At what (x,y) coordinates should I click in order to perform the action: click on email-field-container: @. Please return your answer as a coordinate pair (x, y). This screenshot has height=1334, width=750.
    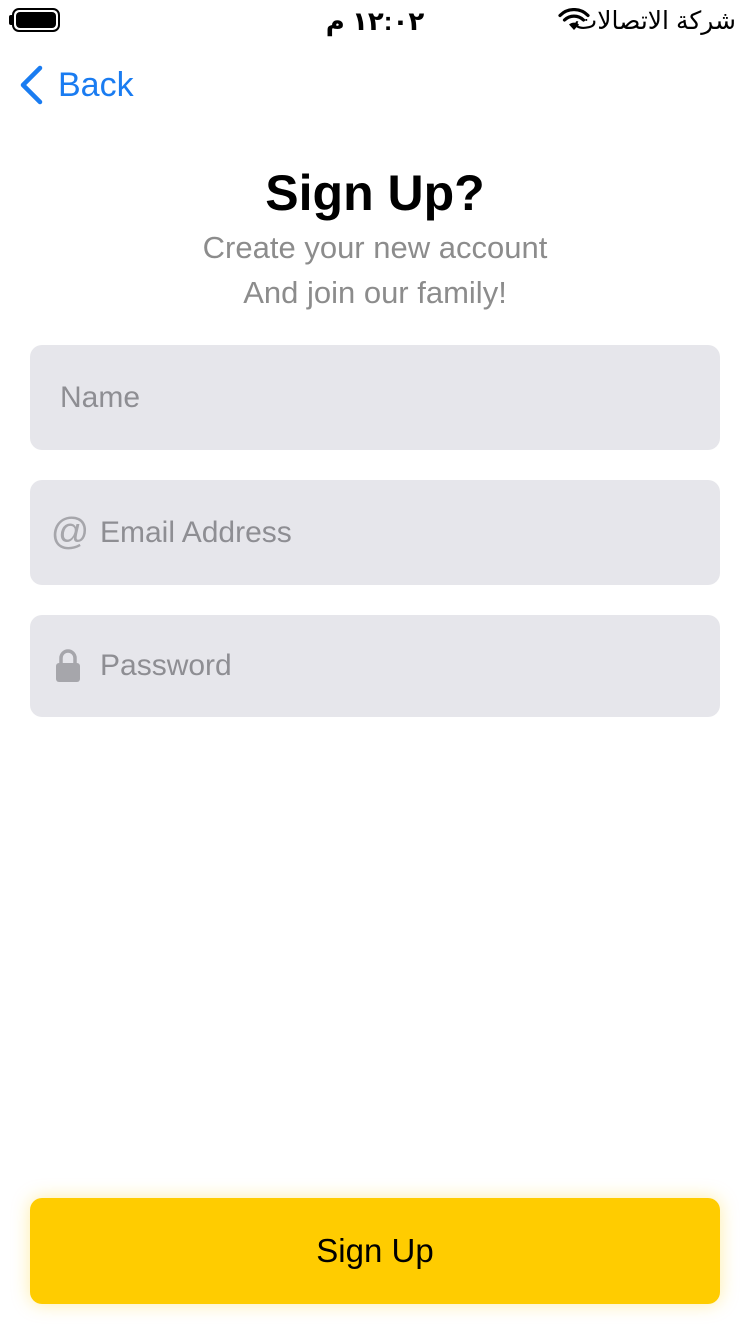
    Looking at the image, I should click on (375, 532).